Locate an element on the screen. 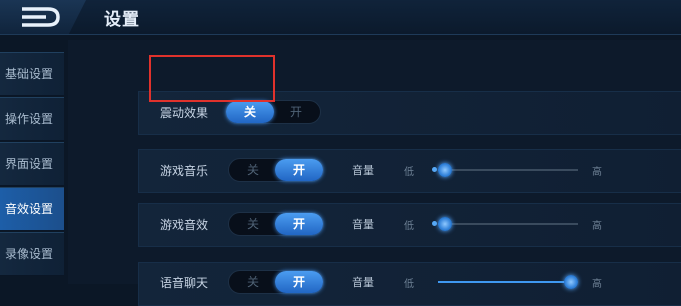 Image resolution: width=681 pixels, height=306 pixels. voice-slider-fill is located at coordinates (504, 282).